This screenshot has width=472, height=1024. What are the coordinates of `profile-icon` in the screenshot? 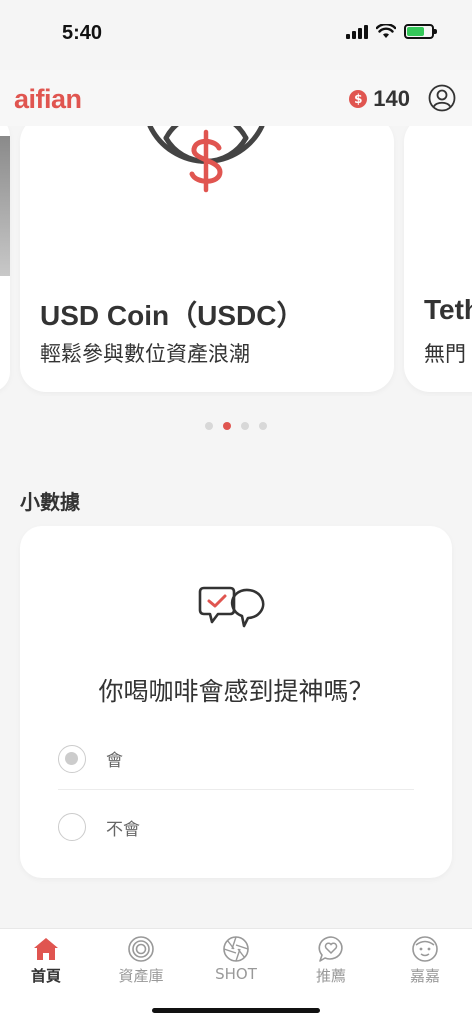 It's located at (442, 98).